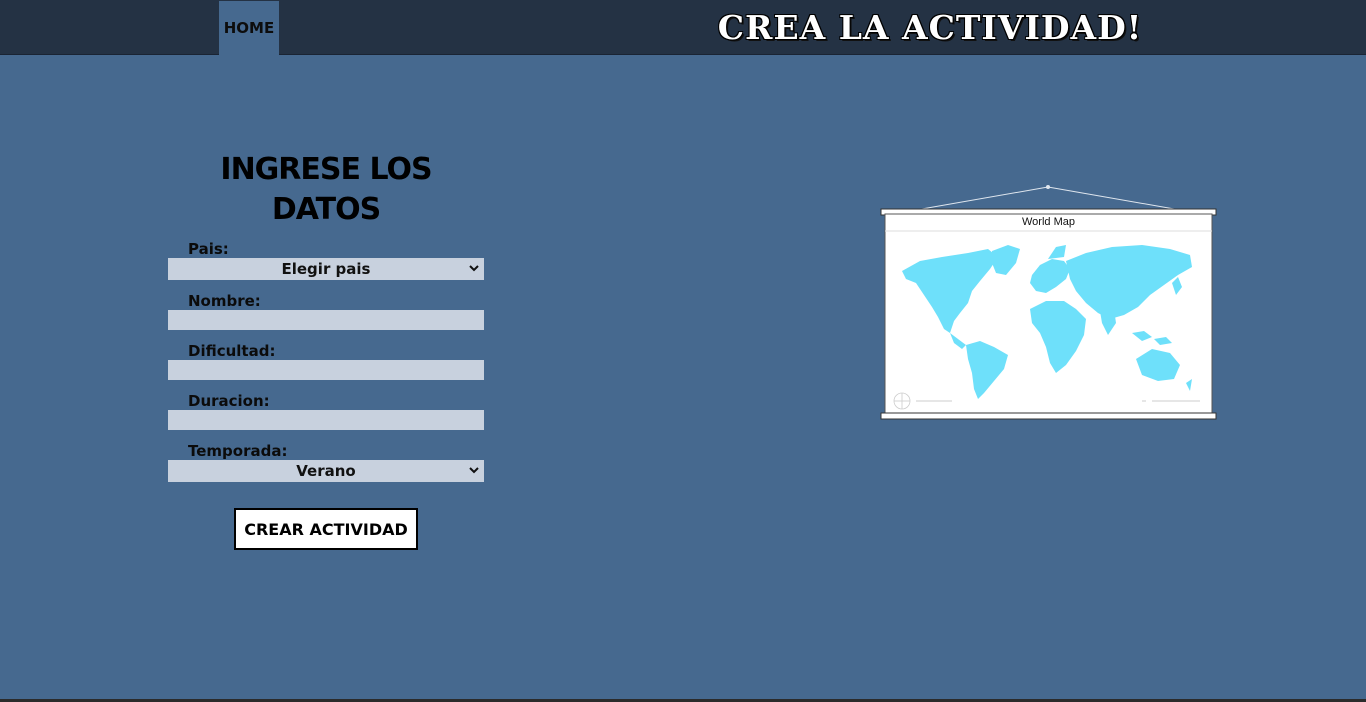  Describe the element at coordinates (326, 370) in the screenshot. I see `difficulty-input` at that location.